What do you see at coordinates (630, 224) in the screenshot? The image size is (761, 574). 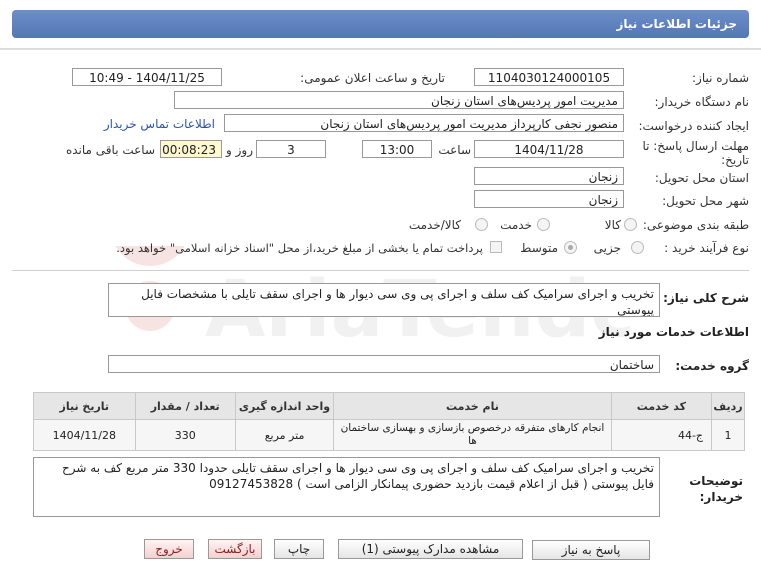 I see `category-option-goods-radio` at bounding box center [630, 224].